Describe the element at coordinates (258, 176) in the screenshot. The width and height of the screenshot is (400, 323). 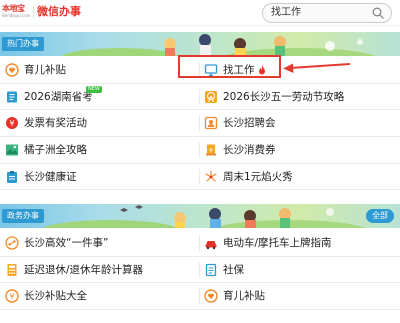
I see `service-label: 周末1元焰火秀` at that location.